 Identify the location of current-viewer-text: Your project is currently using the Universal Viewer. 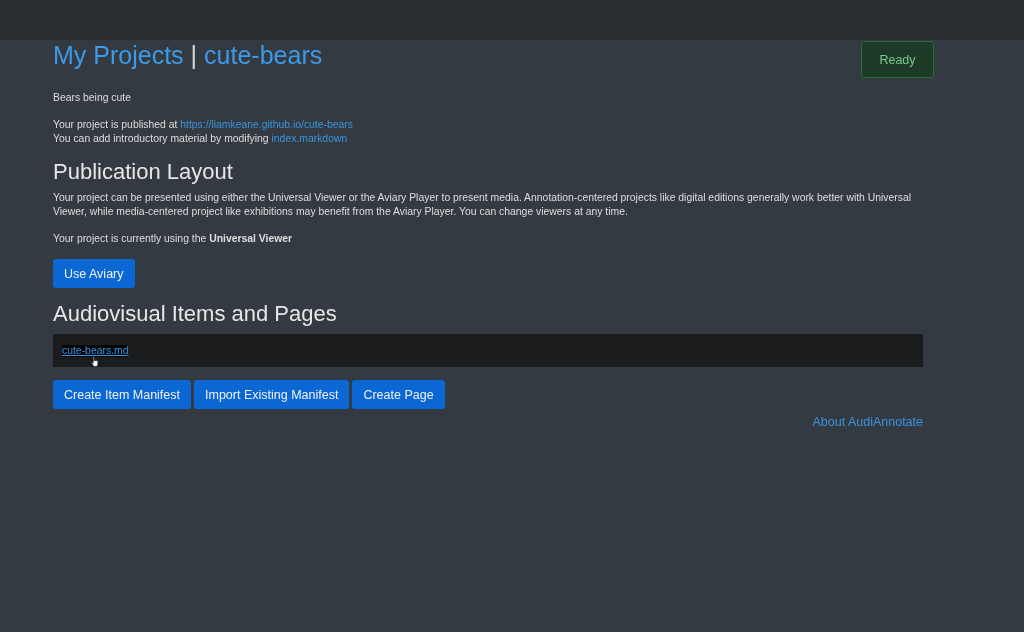
(173, 239).